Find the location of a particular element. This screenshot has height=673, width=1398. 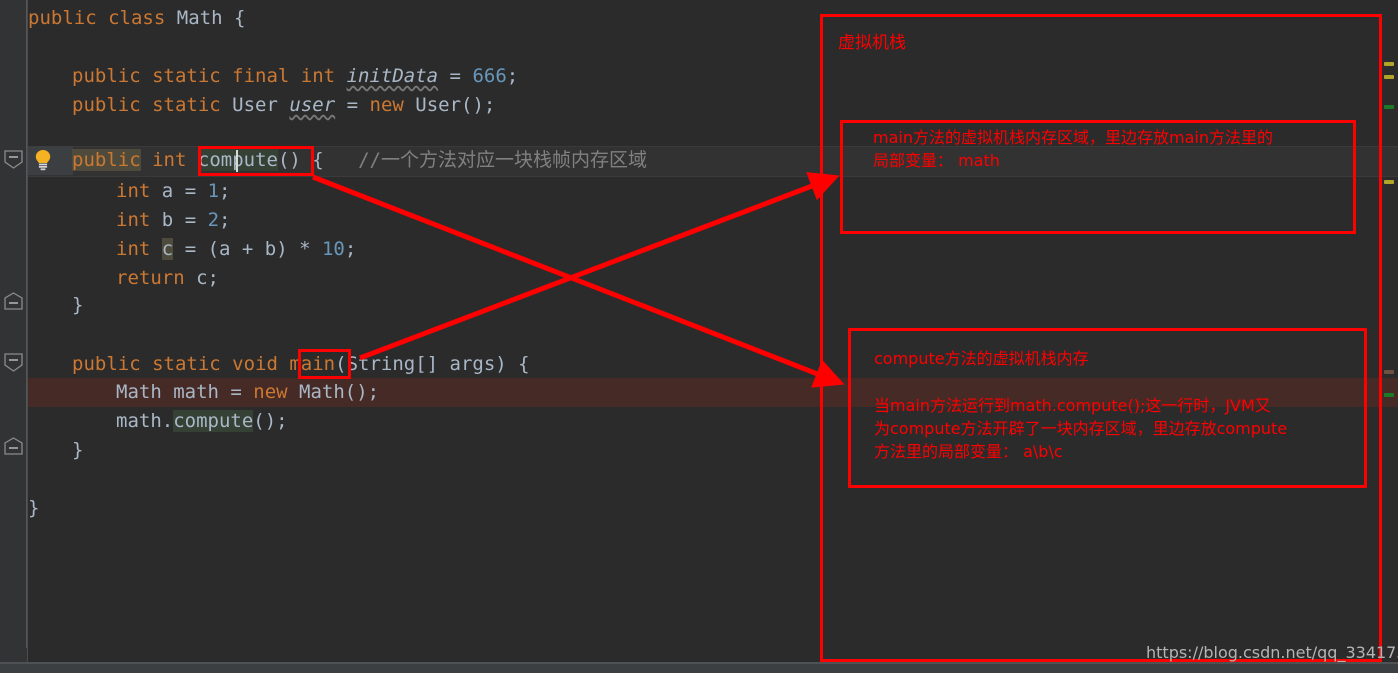

code-line: public class Math { is located at coordinates (136, 18).